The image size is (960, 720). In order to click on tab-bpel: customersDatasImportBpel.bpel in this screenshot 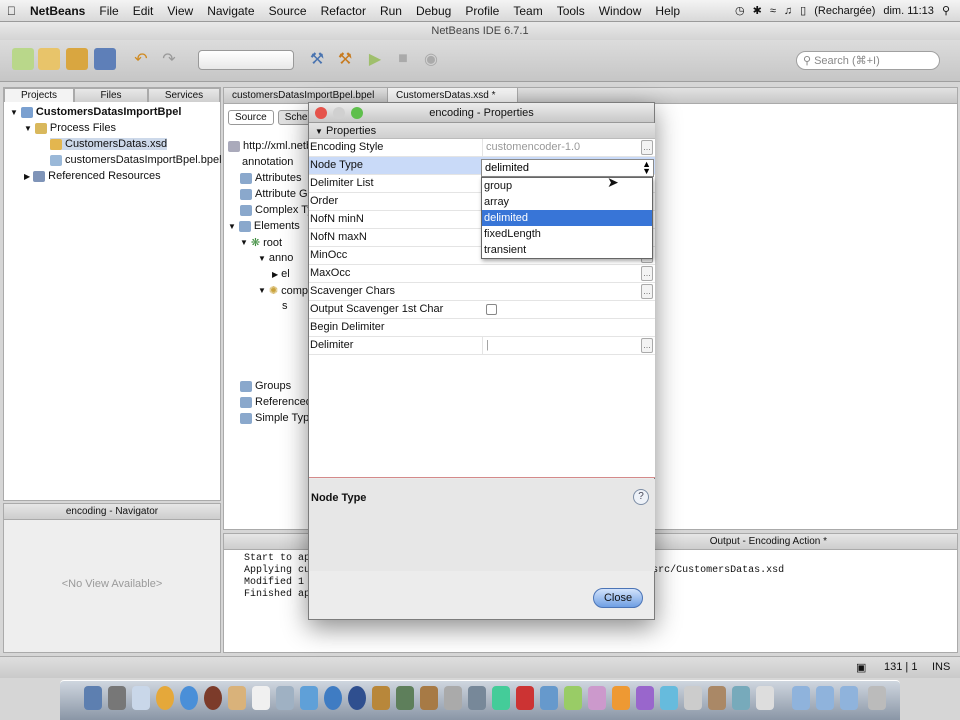, I will do `click(306, 95)`.